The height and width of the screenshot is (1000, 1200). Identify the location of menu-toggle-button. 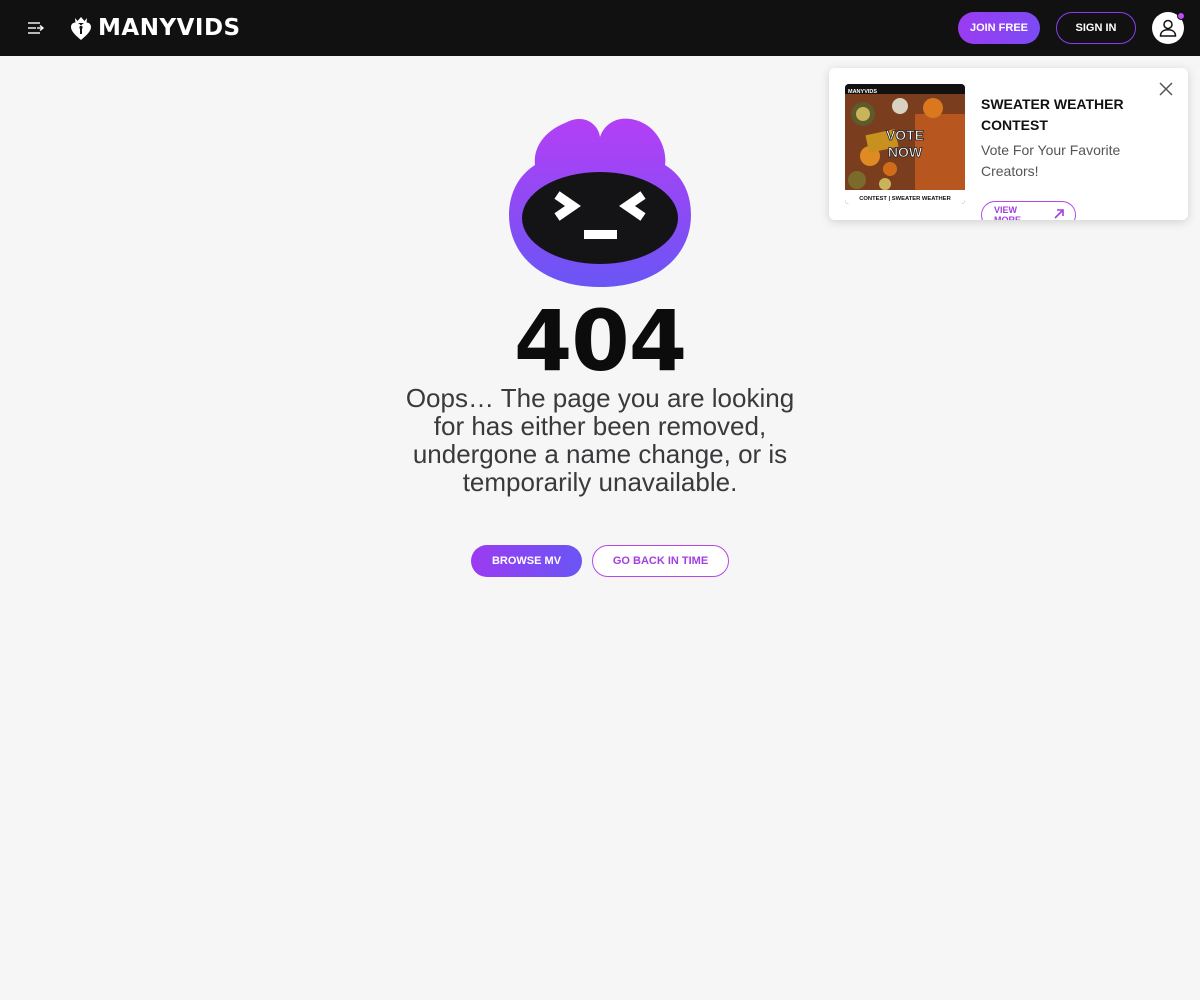
(36, 28).